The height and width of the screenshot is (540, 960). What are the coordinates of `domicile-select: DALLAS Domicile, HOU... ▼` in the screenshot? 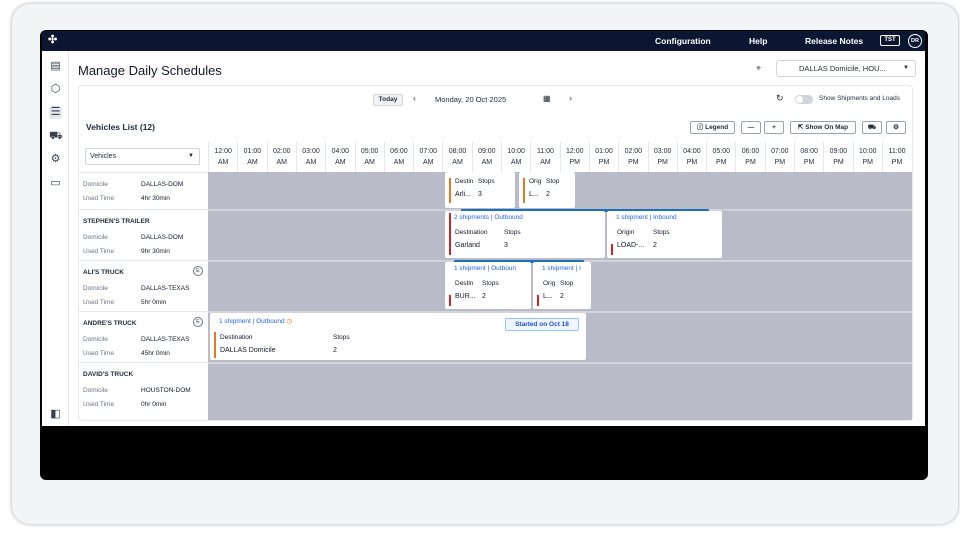 It's located at (846, 68).